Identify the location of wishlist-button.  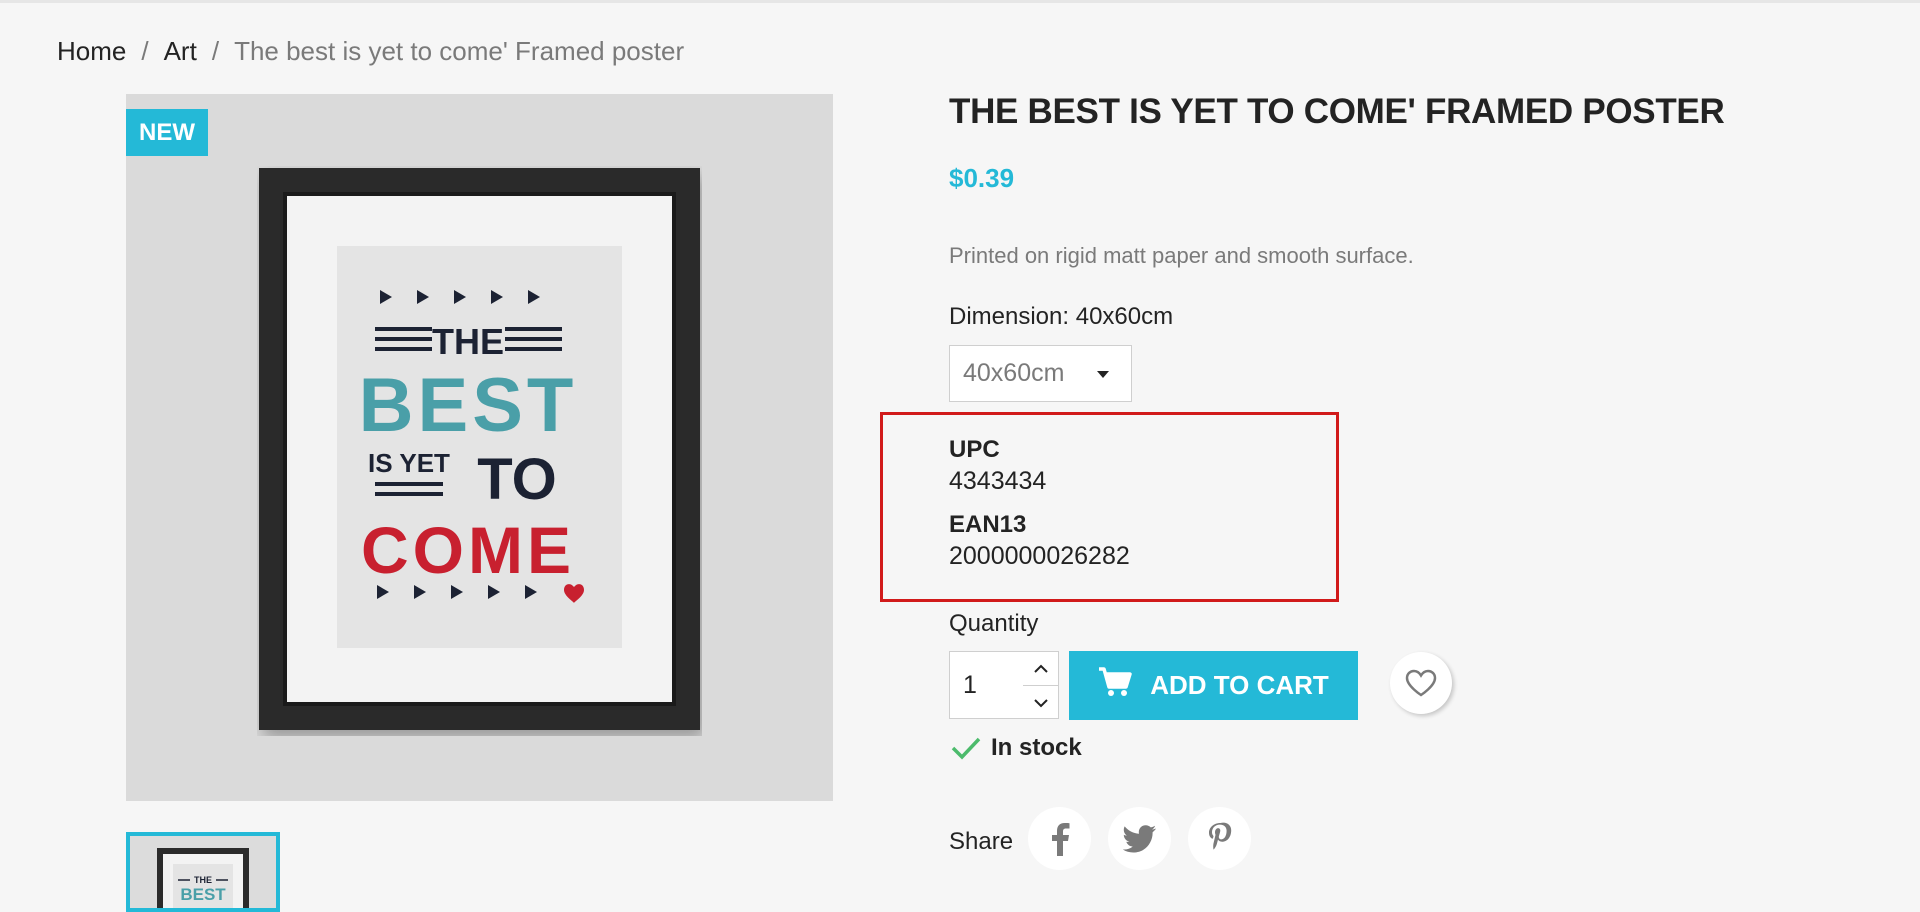
(1421, 683).